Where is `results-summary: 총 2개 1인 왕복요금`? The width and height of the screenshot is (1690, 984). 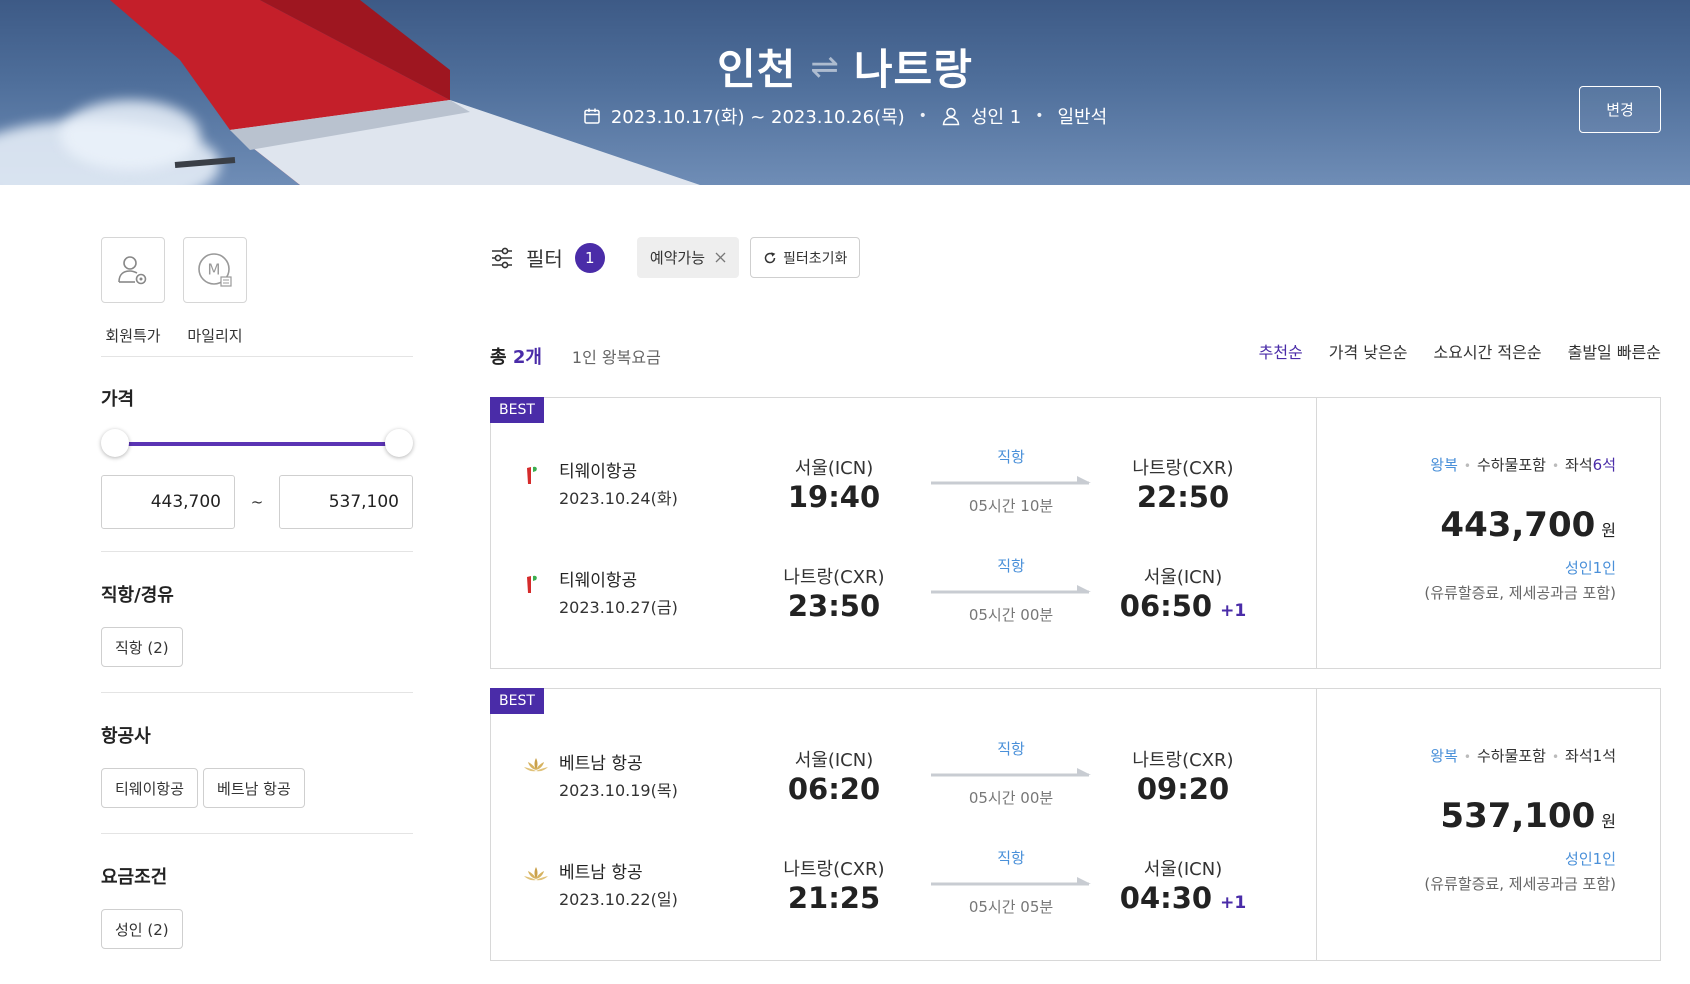
results-summary: 총 2개 1인 왕복요금 is located at coordinates (575, 356).